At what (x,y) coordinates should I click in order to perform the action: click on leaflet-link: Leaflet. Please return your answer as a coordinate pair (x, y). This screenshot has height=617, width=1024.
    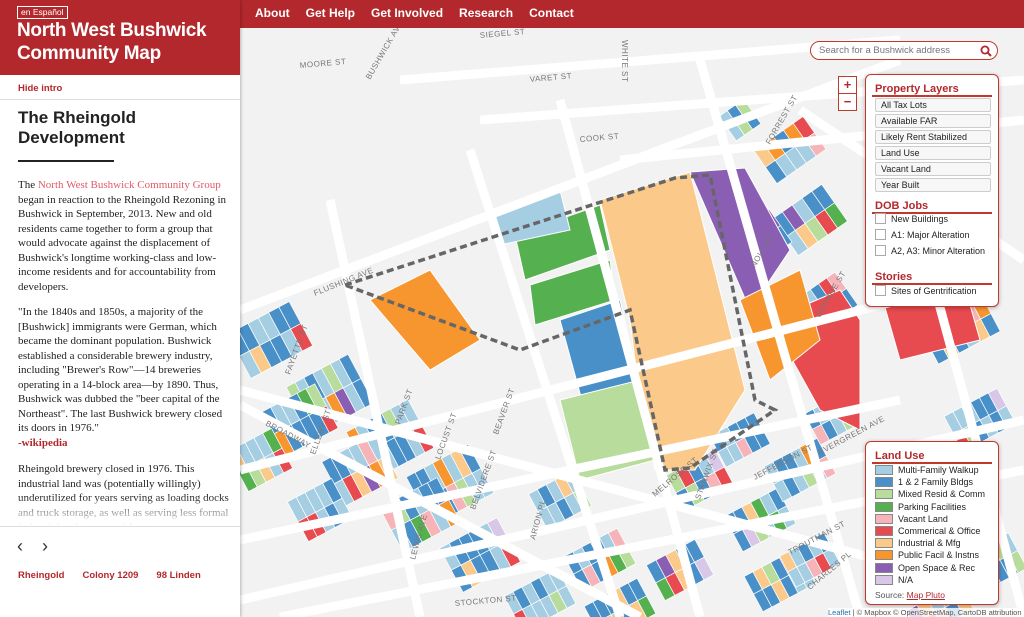
    Looking at the image, I should click on (839, 612).